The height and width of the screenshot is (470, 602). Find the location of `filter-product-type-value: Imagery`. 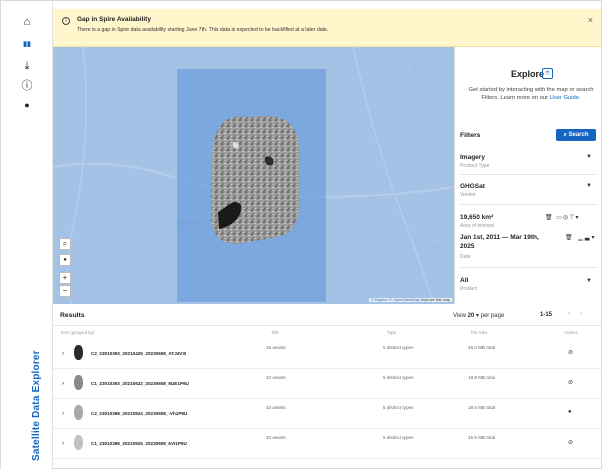

filter-product-type-value: Imagery is located at coordinates (472, 157).